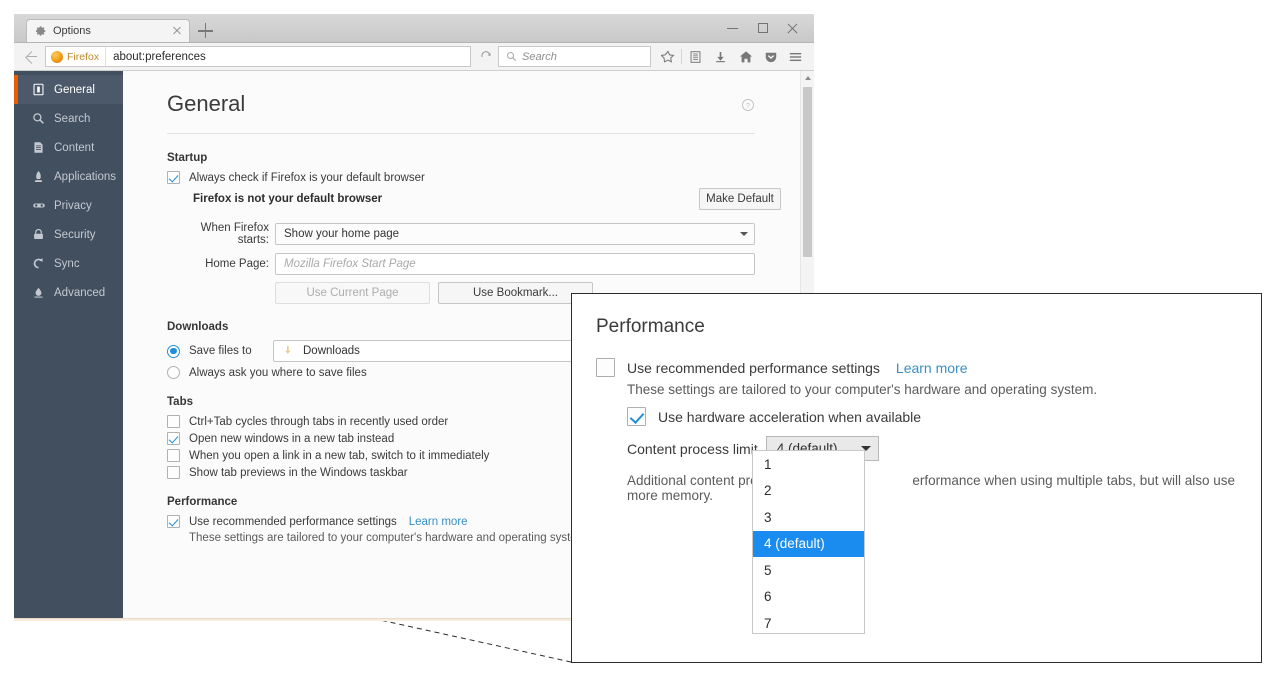  What do you see at coordinates (38, 176) in the screenshot?
I see `applications-icon` at bounding box center [38, 176].